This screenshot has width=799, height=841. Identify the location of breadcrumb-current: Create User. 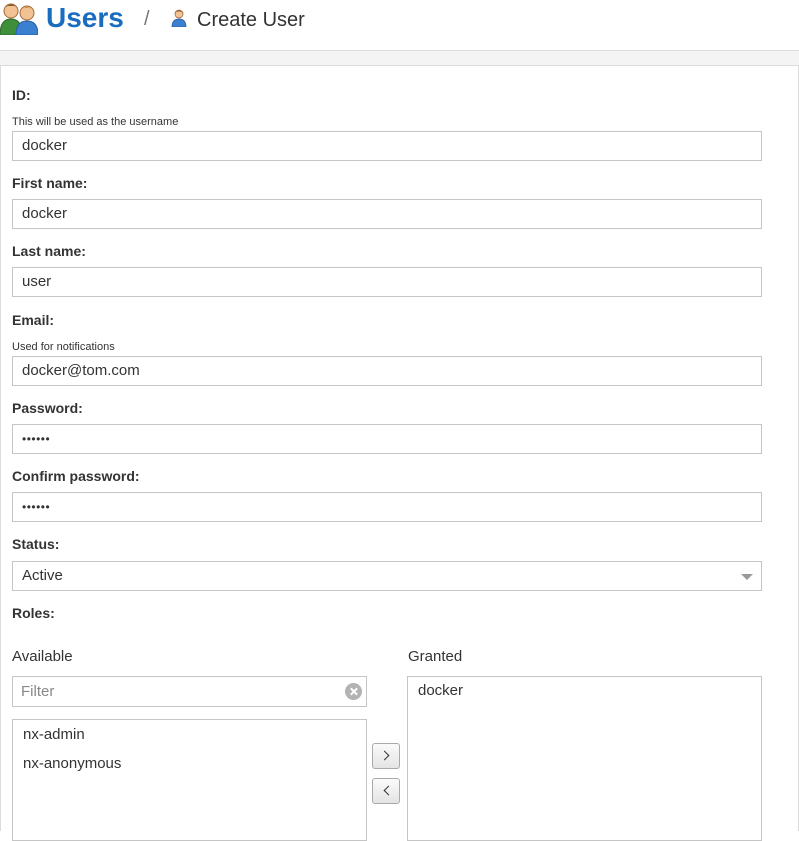
(251, 20).